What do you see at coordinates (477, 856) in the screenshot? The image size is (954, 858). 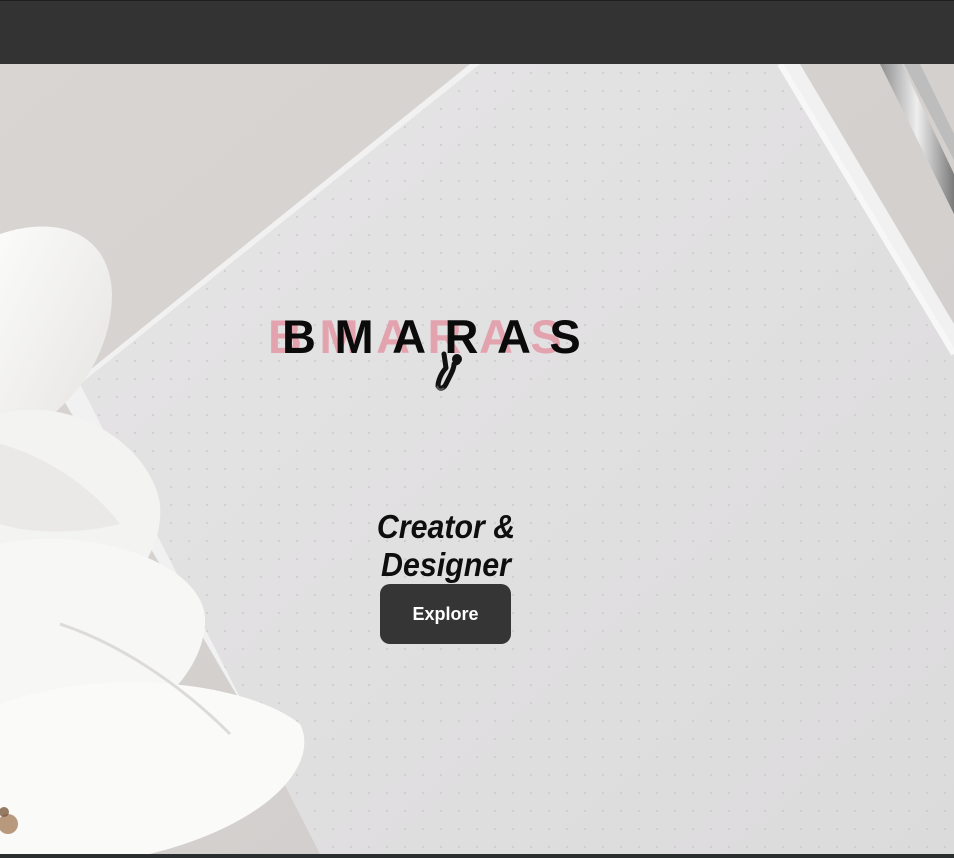 I see `bottom-strip` at bounding box center [477, 856].